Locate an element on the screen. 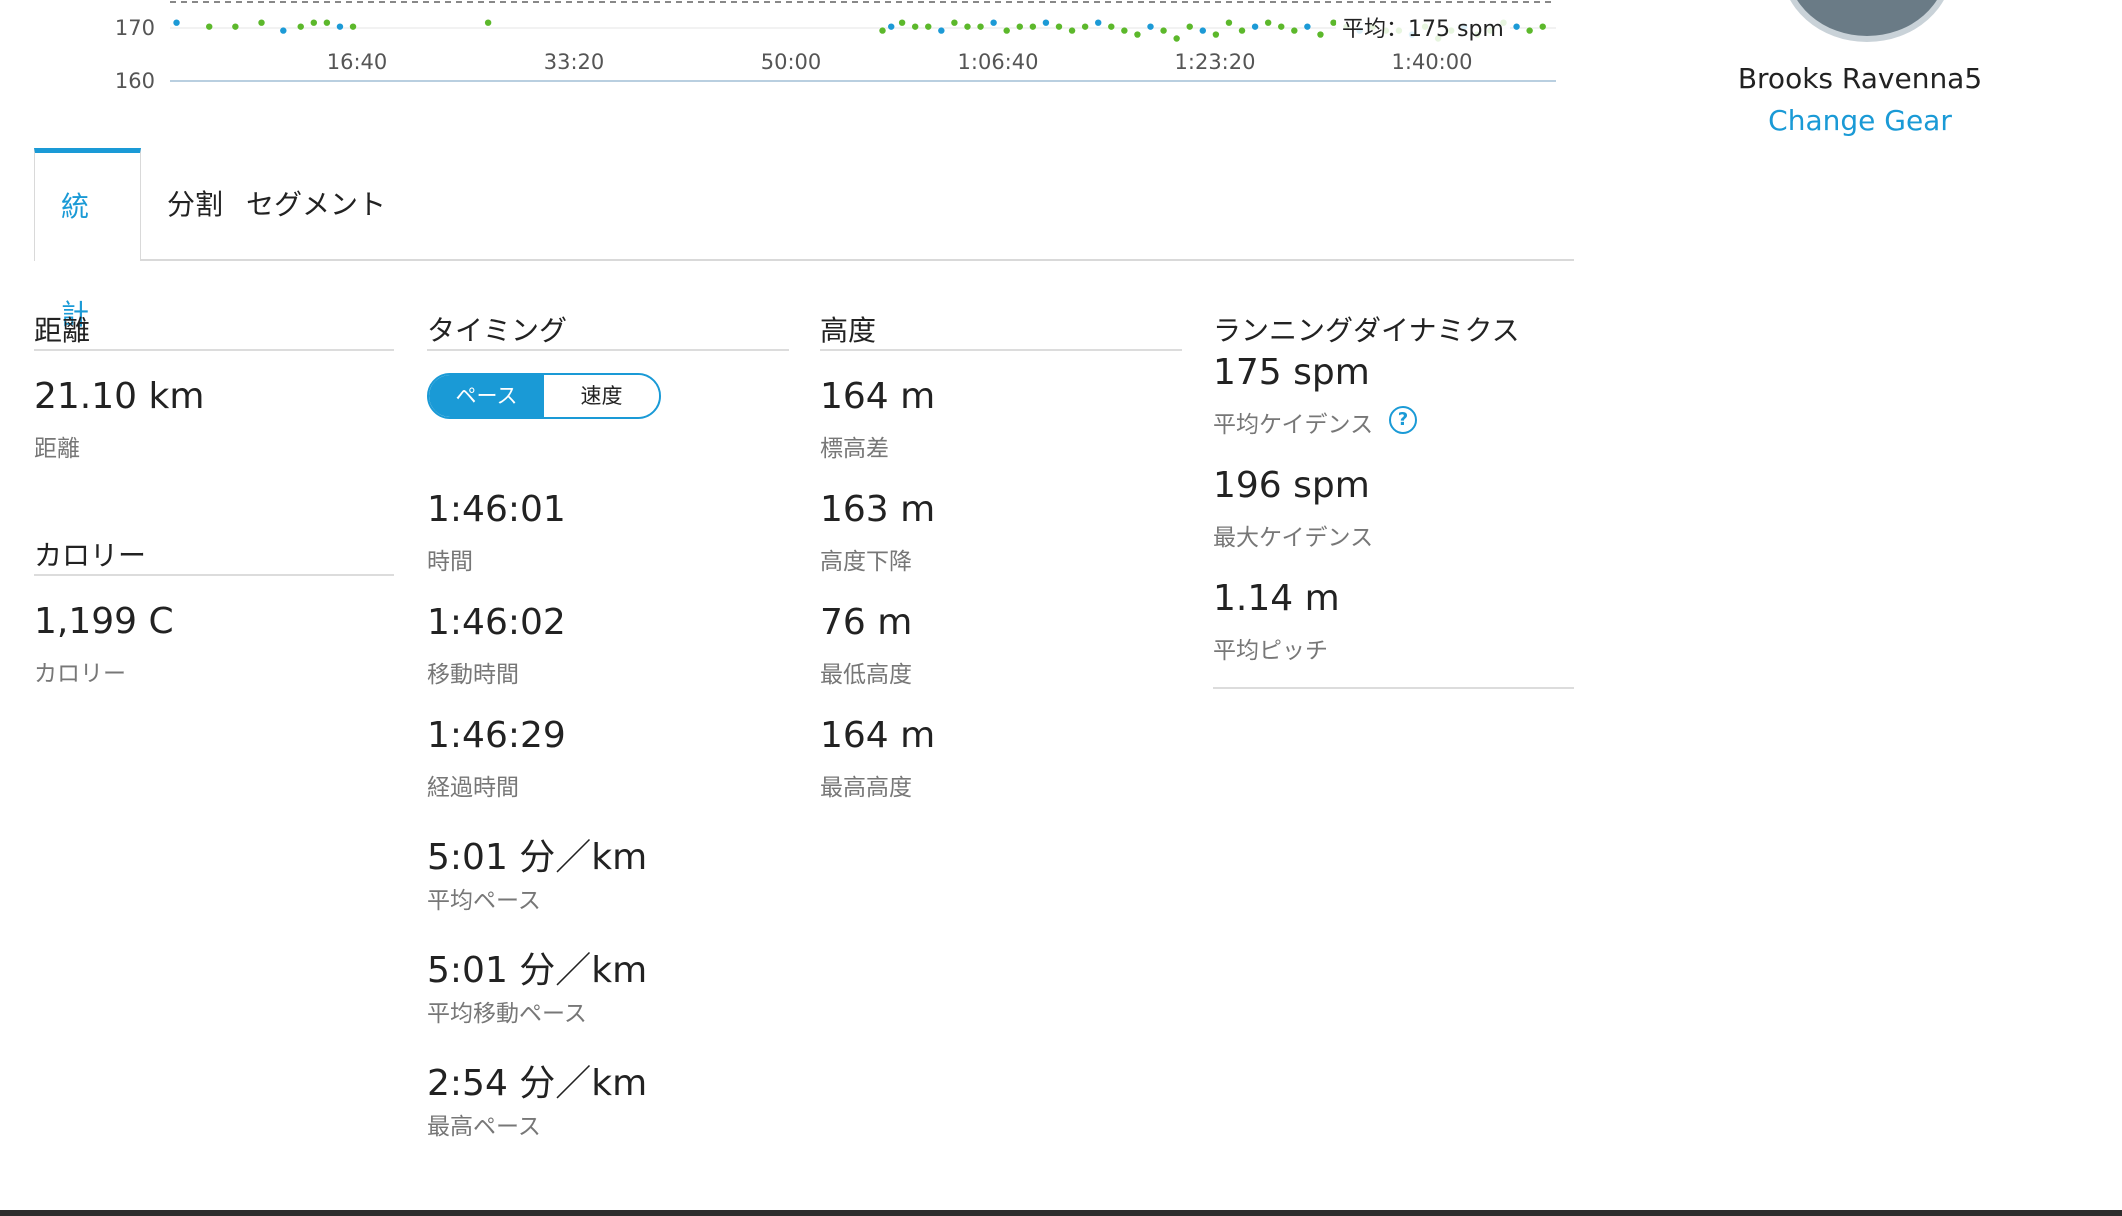 This screenshot has width=2122, height=1216. chart-x-tick: 16:40 is located at coordinates (357, 62).